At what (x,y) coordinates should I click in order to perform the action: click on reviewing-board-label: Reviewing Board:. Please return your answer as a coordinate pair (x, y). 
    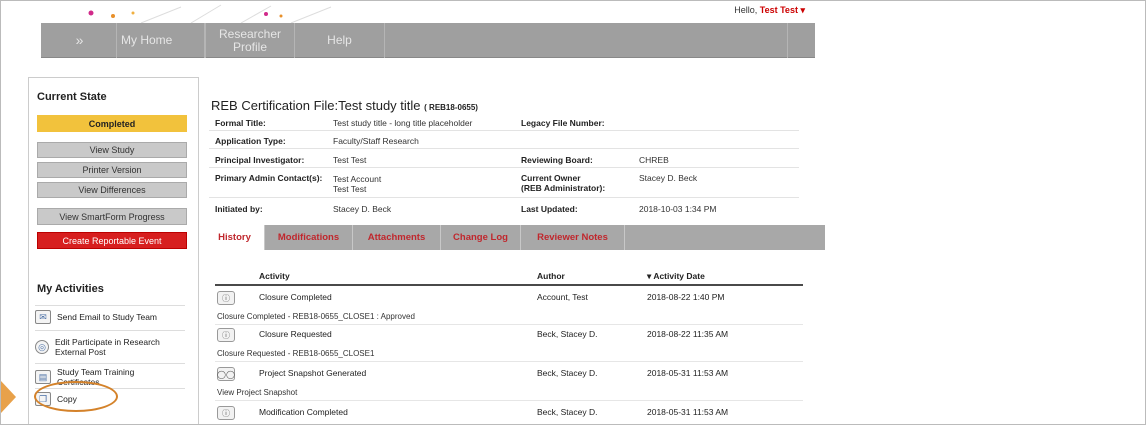
    Looking at the image, I should click on (557, 160).